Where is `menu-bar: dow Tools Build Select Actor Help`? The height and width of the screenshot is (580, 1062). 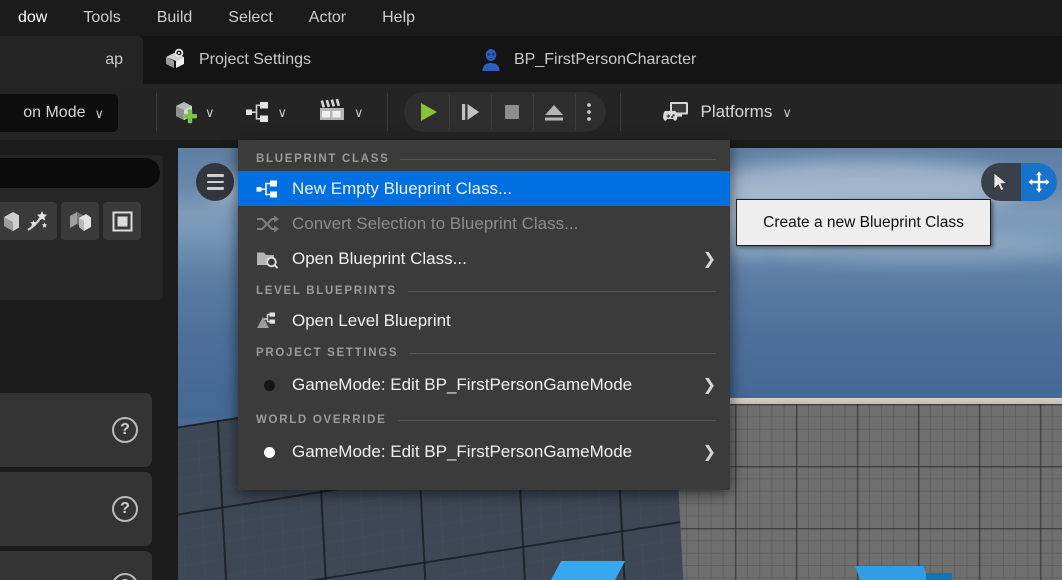
menu-bar: dow Tools Build Select Actor Help is located at coordinates (531, 18).